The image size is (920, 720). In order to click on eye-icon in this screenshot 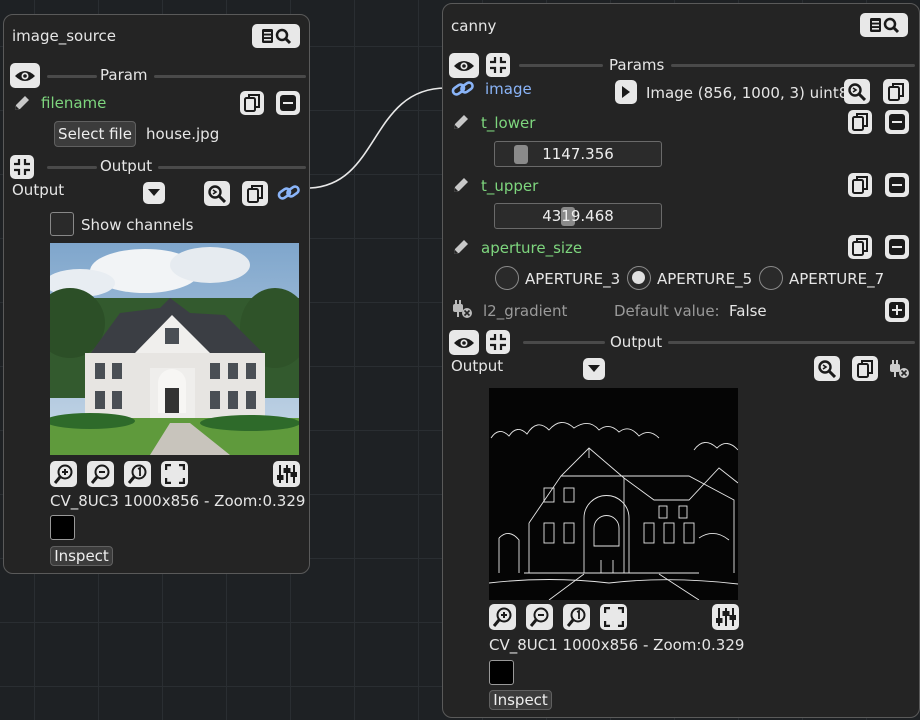, I will do `click(464, 342)`.